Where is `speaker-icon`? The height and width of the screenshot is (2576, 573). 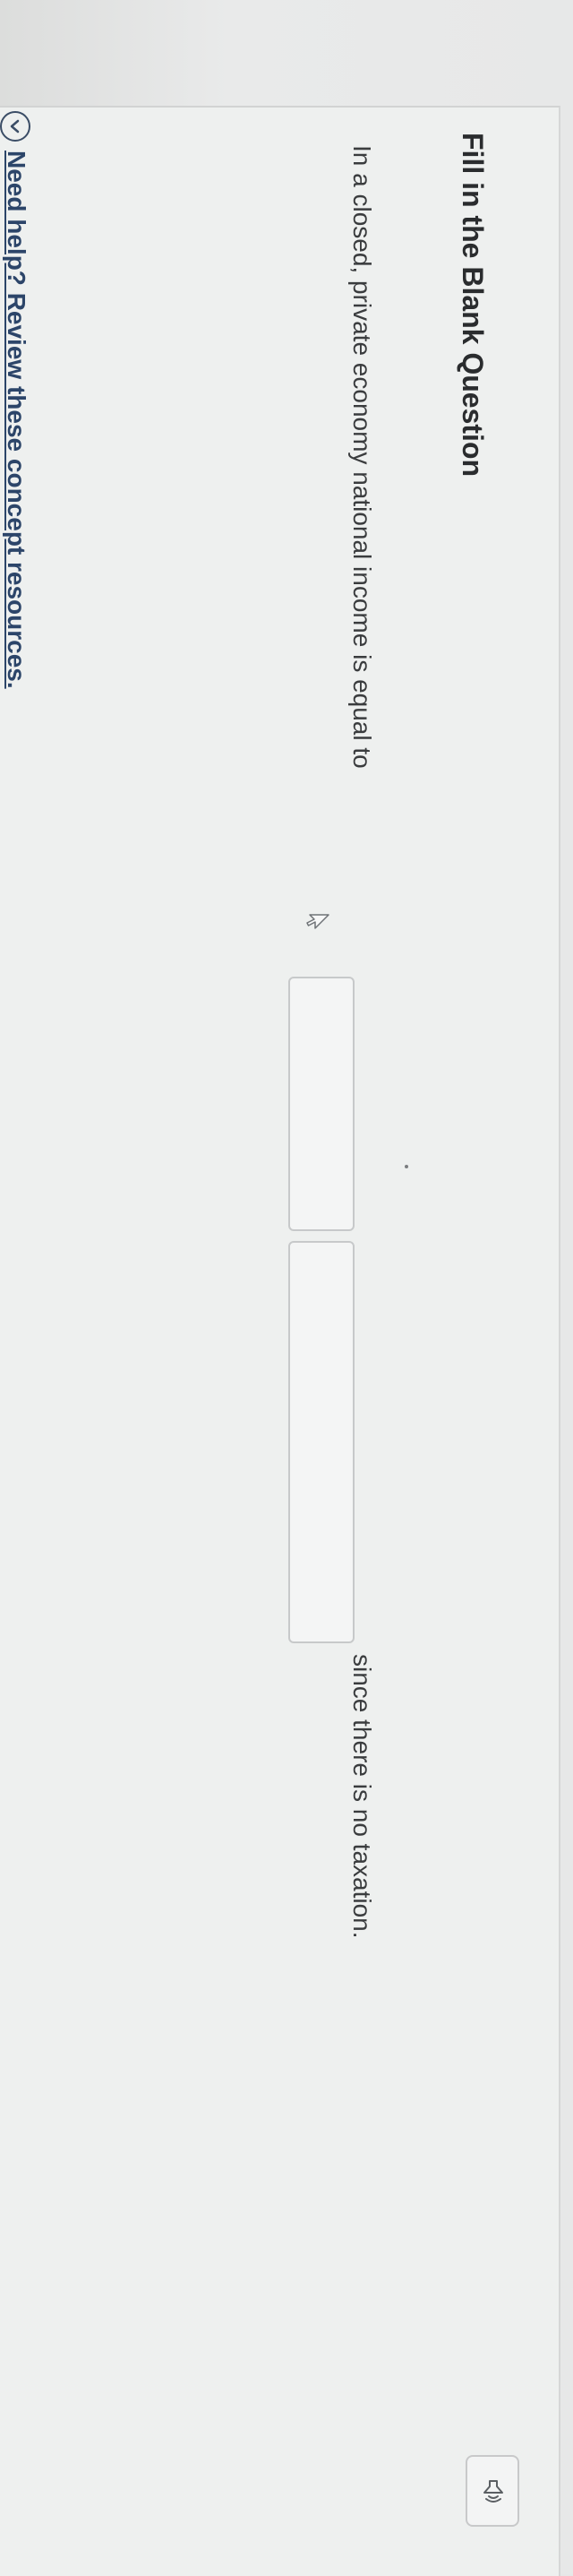
speaker-icon is located at coordinates (493, 2491).